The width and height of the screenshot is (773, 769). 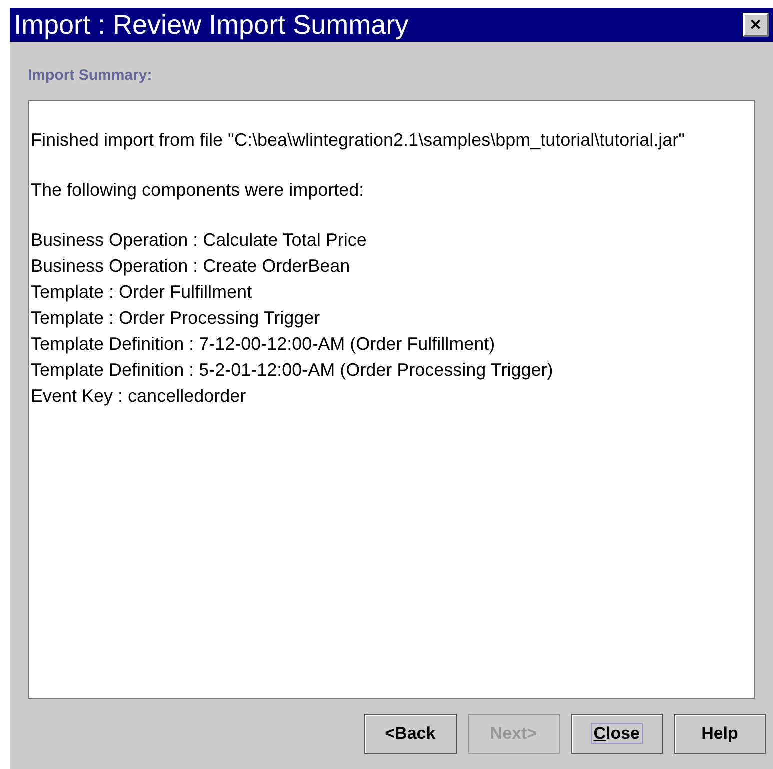 I want to click on summary-line: Finished import from file "C:\bea\wlintegration2.1\samples\bpm_tutorial\tutorial.jar", so click(x=358, y=140).